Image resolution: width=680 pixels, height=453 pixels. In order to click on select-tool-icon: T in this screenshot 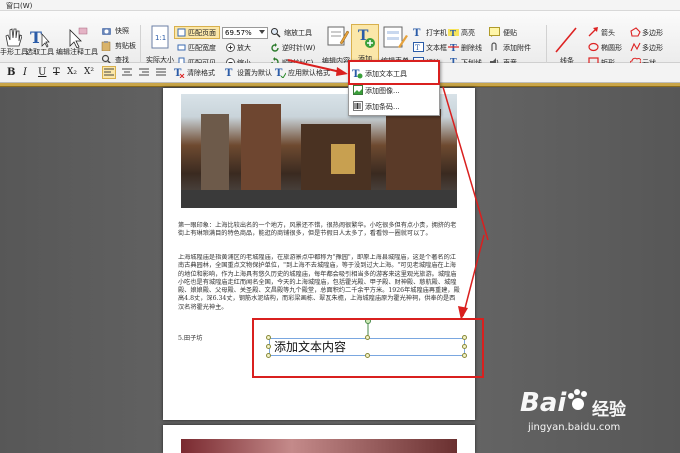, I will do `click(39, 37)`.